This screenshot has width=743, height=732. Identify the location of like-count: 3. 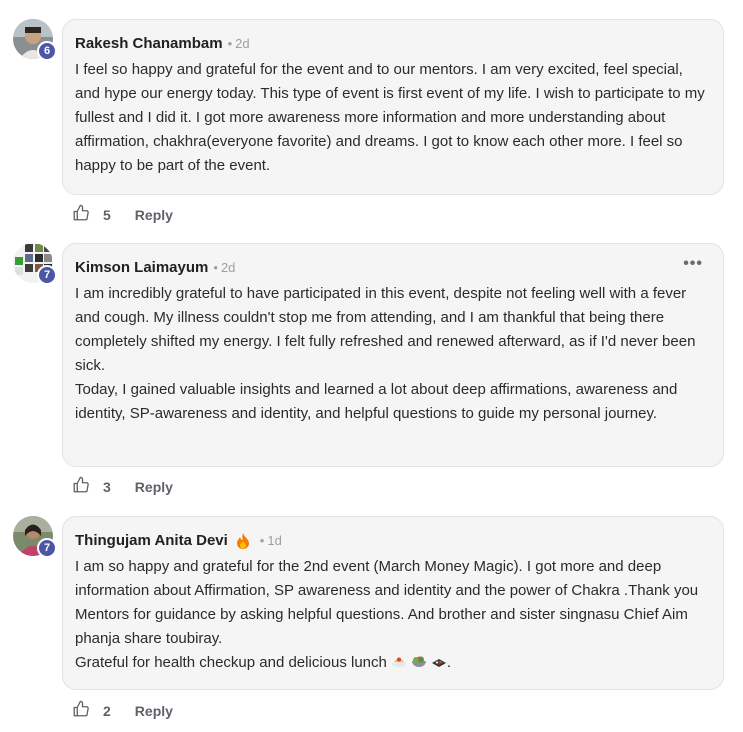
(107, 487).